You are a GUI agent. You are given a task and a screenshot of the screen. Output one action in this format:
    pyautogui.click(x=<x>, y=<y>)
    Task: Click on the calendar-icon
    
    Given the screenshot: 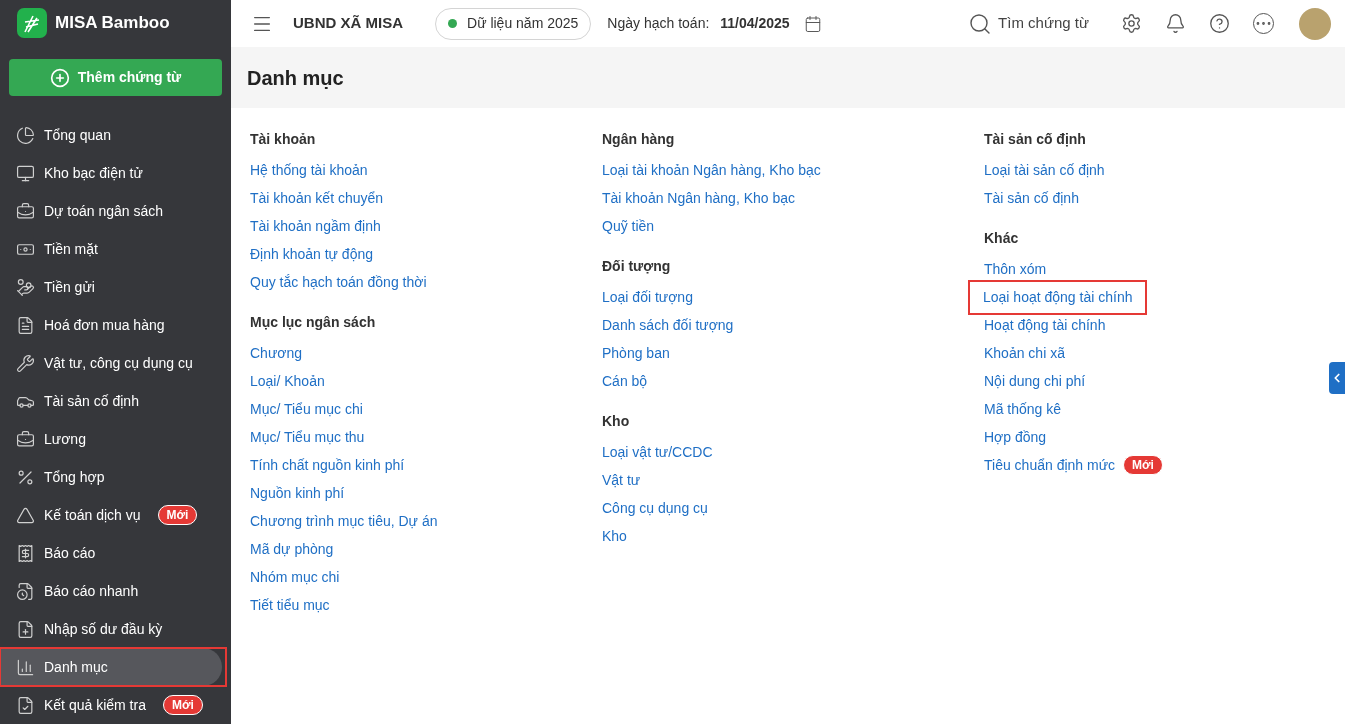 What is the action you would take?
    pyautogui.click(x=812, y=23)
    